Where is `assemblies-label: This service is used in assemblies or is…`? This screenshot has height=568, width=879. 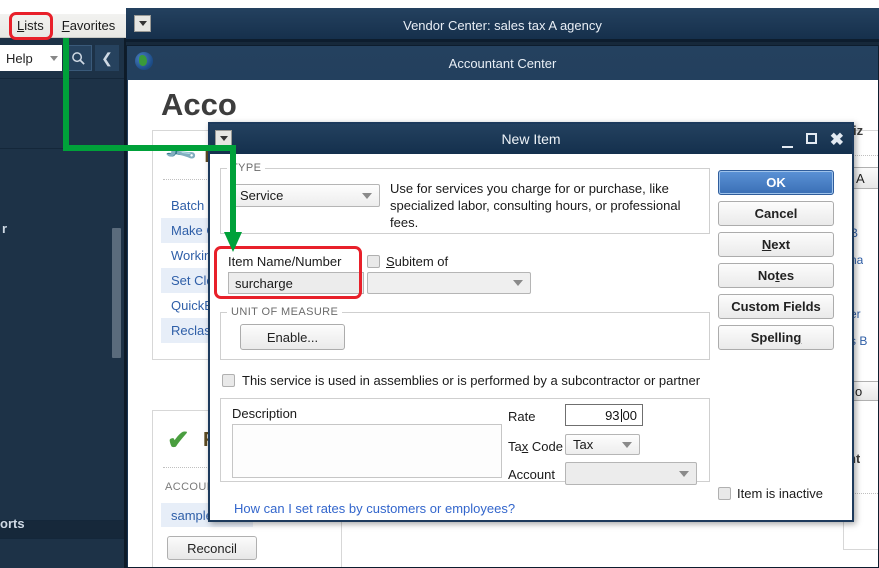
assemblies-label: This service is used in assemblies or is… is located at coordinates (471, 380).